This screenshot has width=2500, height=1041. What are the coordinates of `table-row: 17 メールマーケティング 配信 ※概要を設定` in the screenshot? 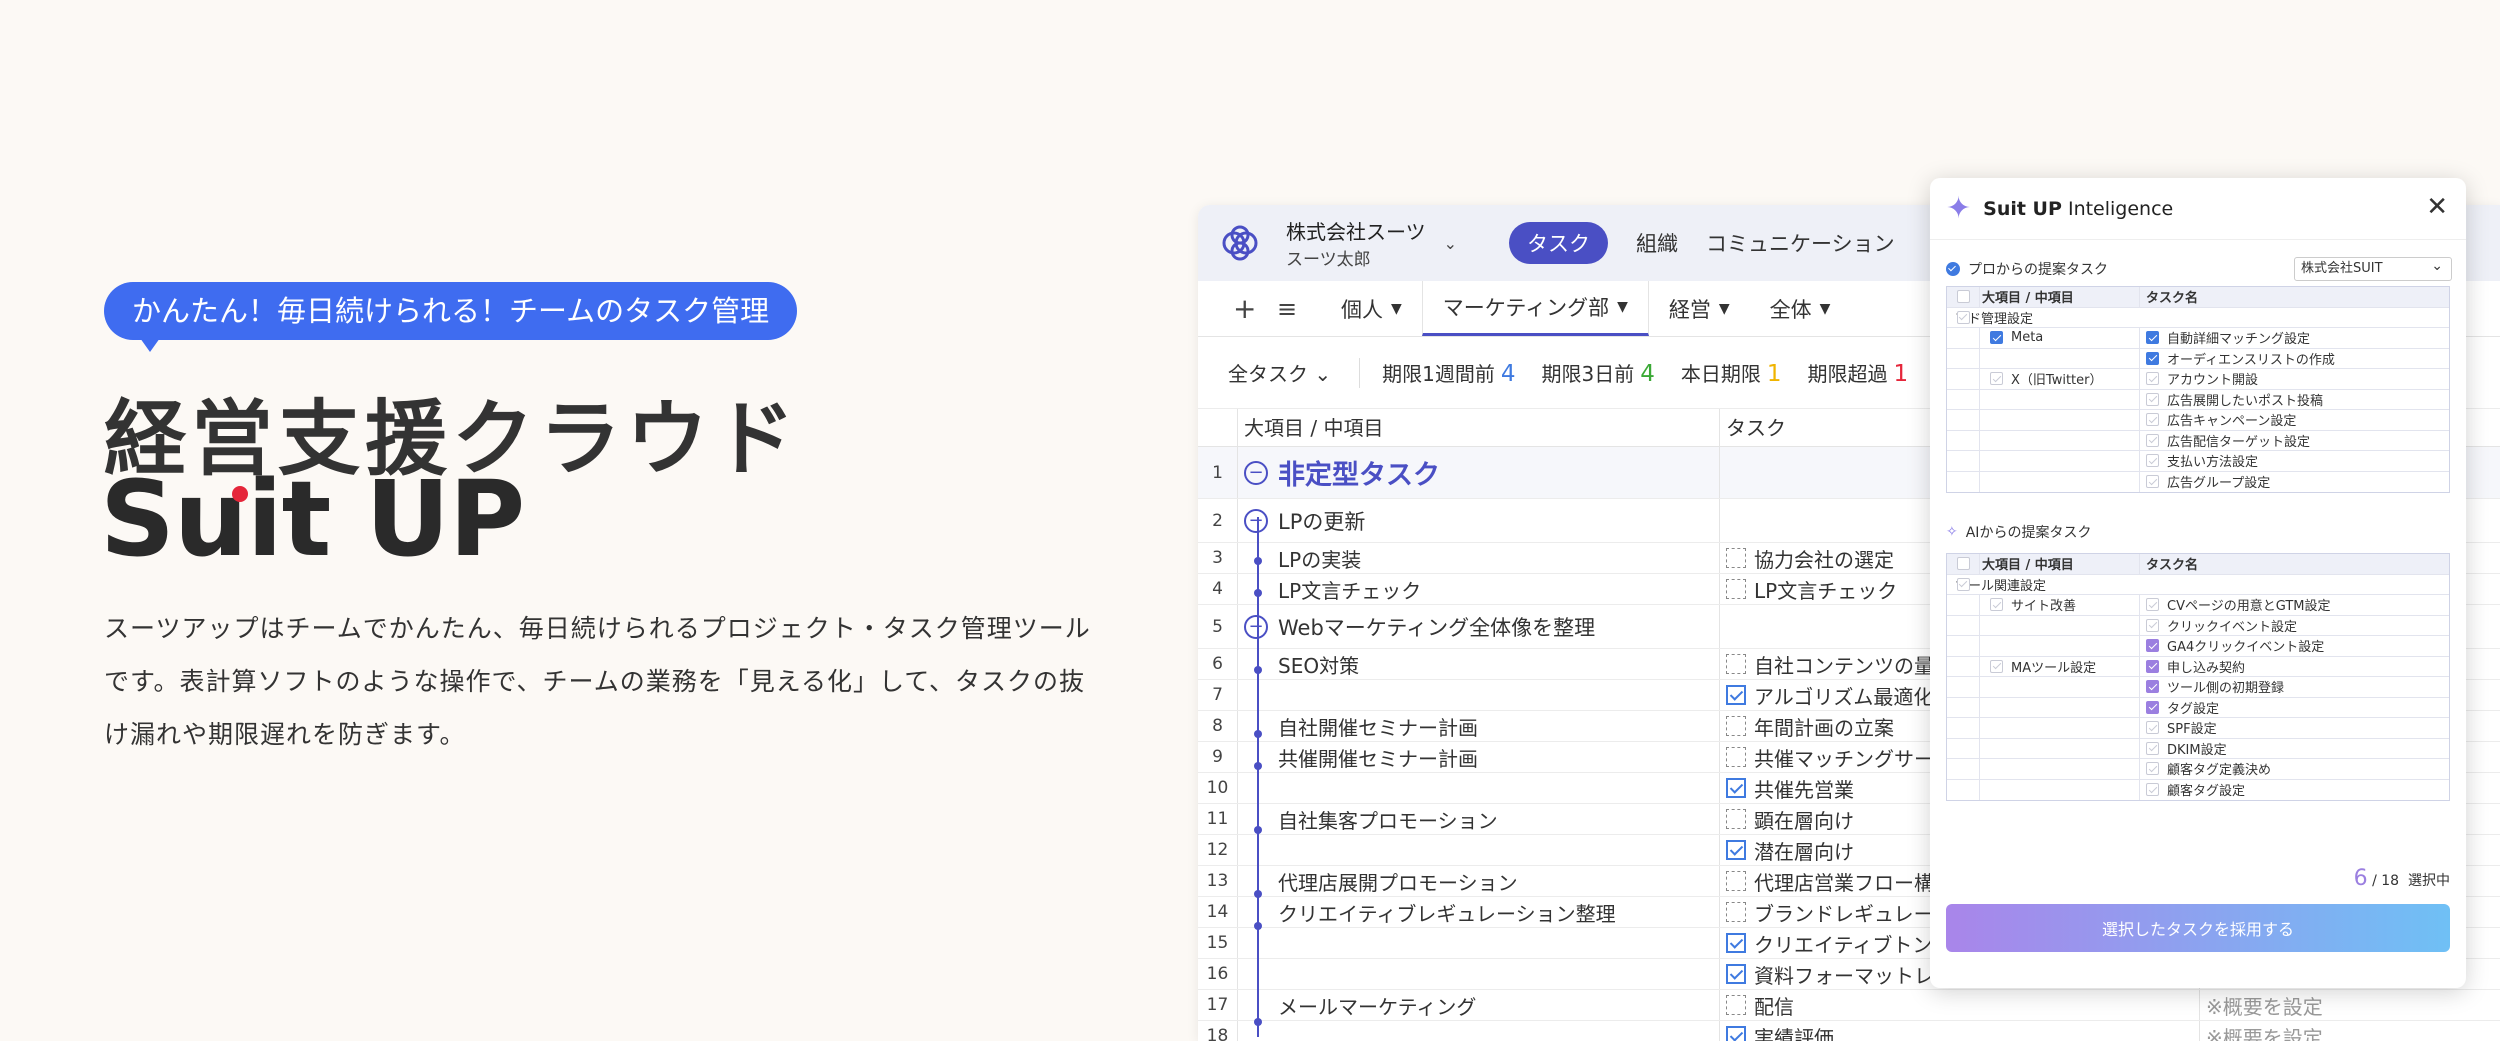 It's located at (1849, 1005).